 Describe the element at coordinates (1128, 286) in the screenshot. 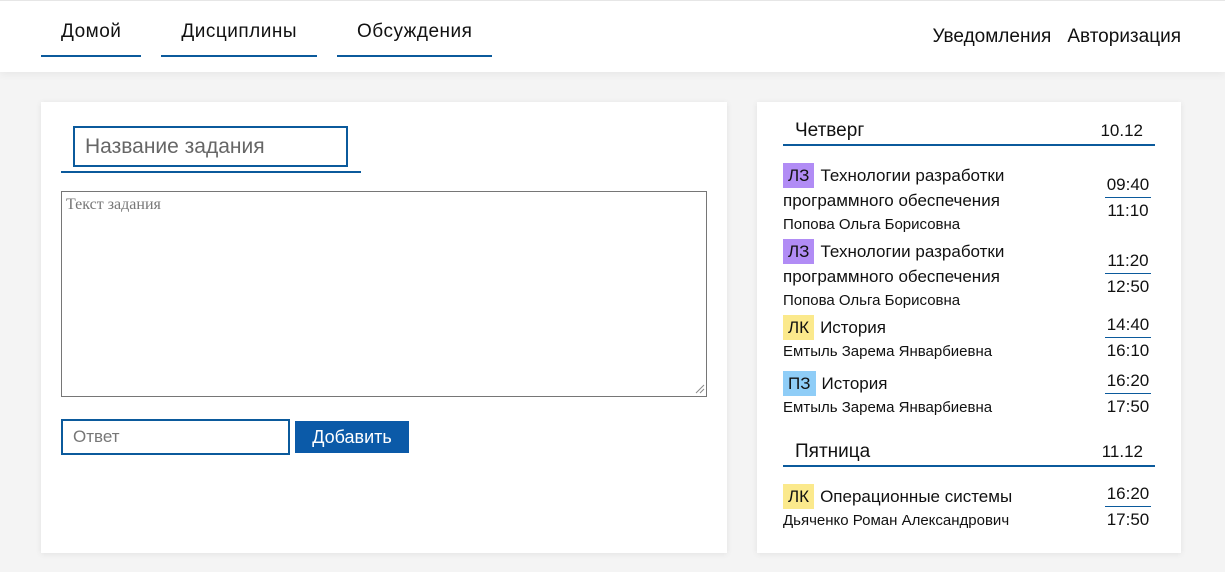

I see `lesson-end-time: 12:50` at that location.